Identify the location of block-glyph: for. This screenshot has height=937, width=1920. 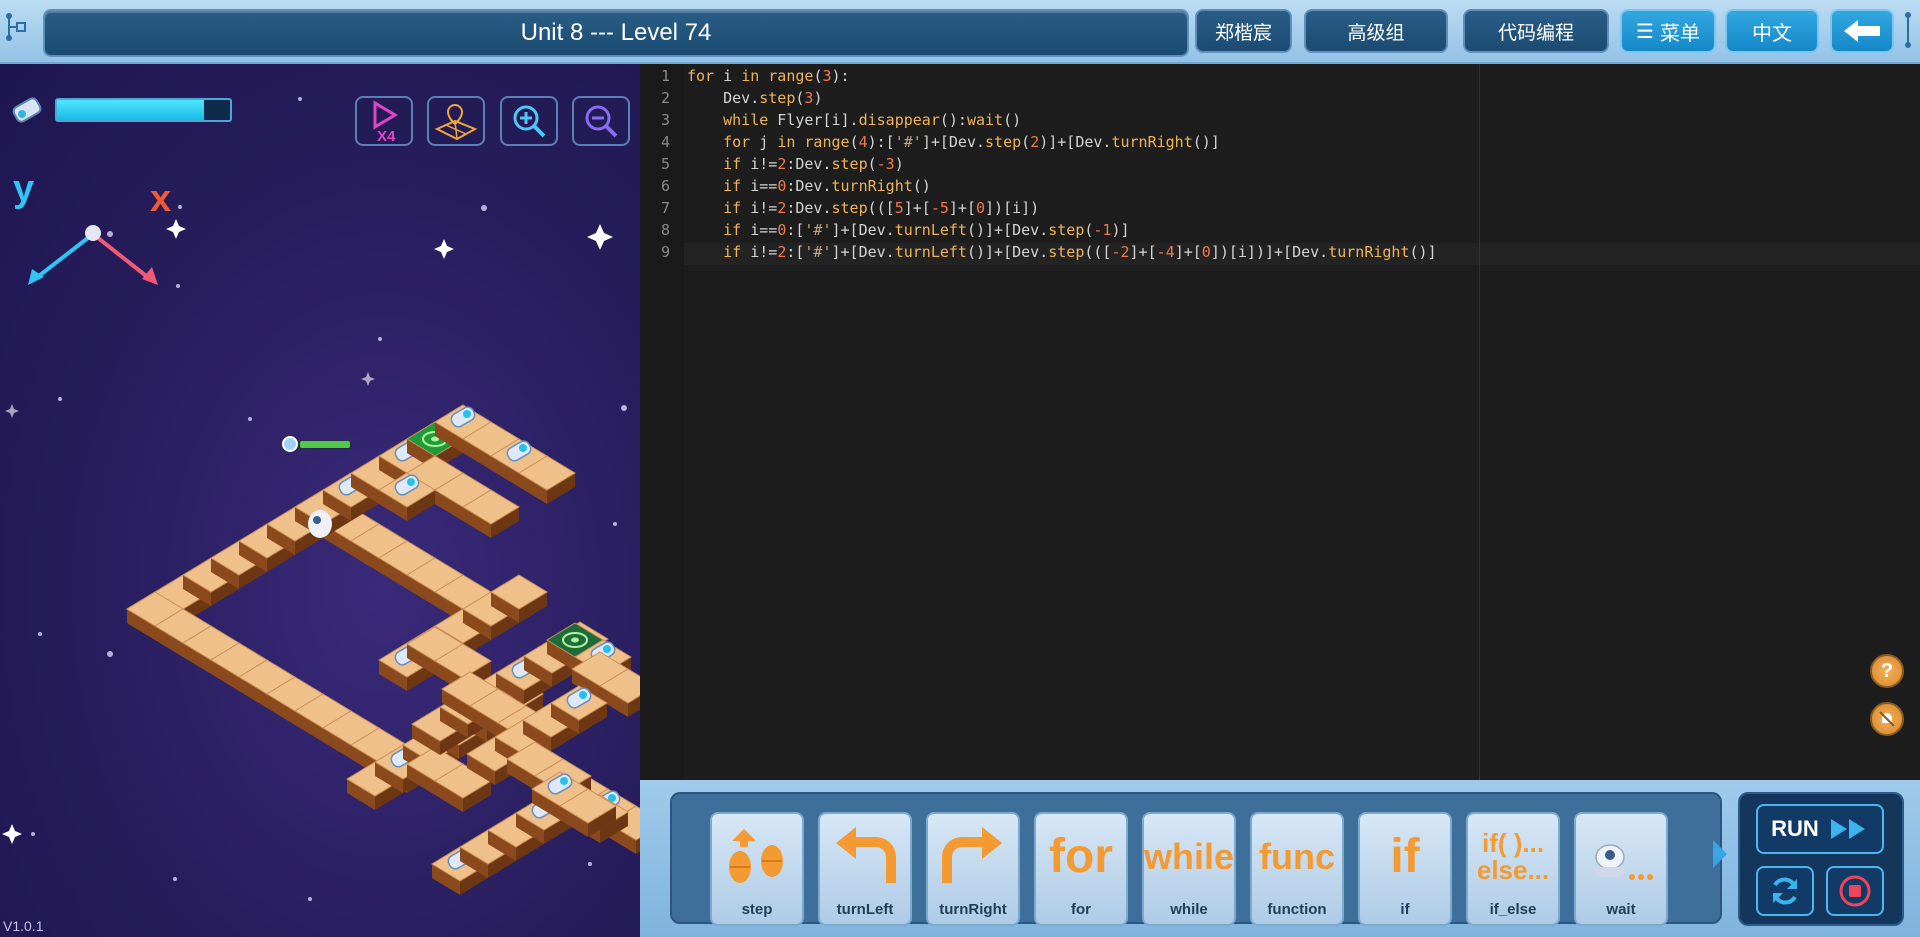
(1081, 857).